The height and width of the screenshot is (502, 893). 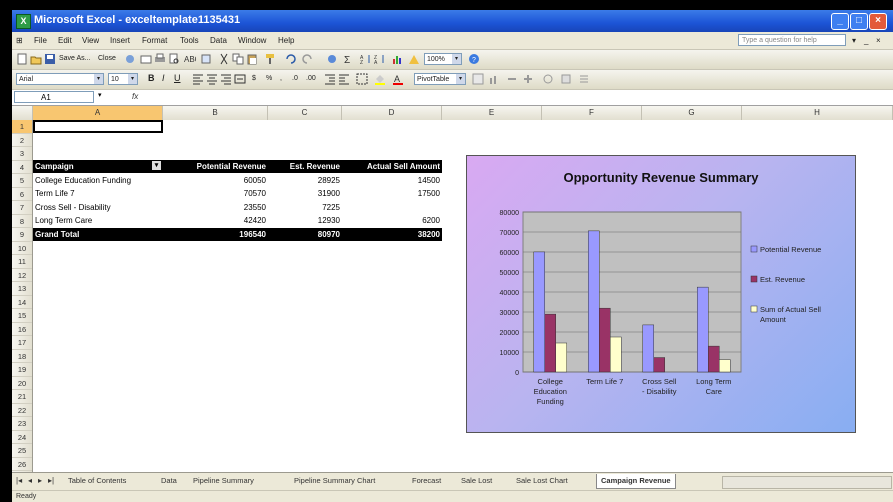 I want to click on align-right-icon, so click(x=226, y=79).